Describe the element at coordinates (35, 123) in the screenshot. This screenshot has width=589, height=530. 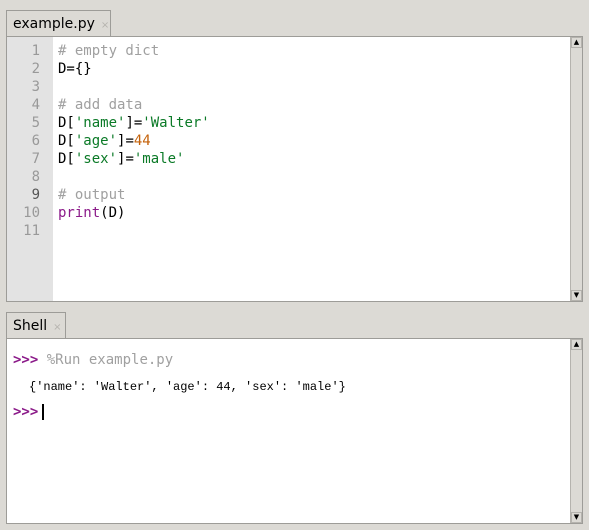
I see `line-number: 5` at that location.